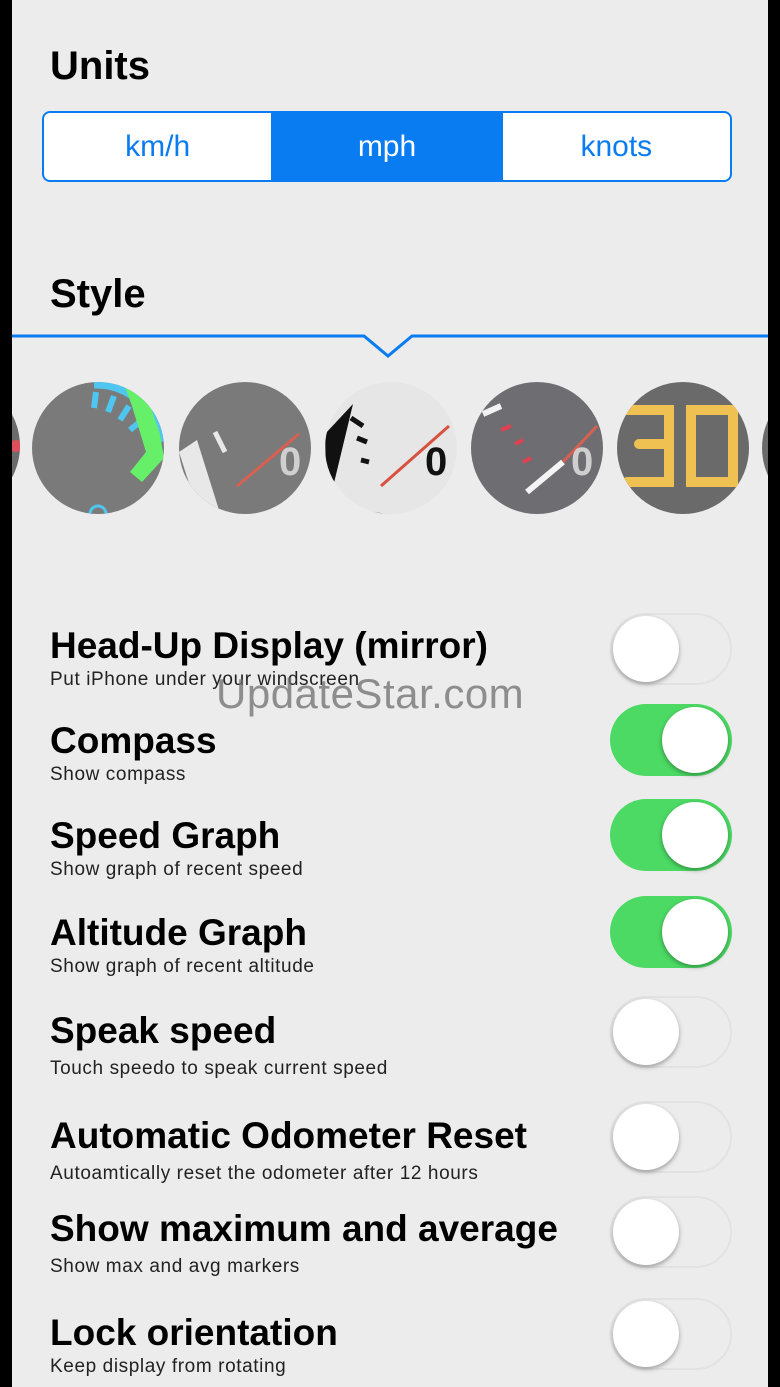 This screenshot has width=780, height=1387. Describe the element at coordinates (100, 66) in the screenshot. I see `units-section-title: Units` at that location.